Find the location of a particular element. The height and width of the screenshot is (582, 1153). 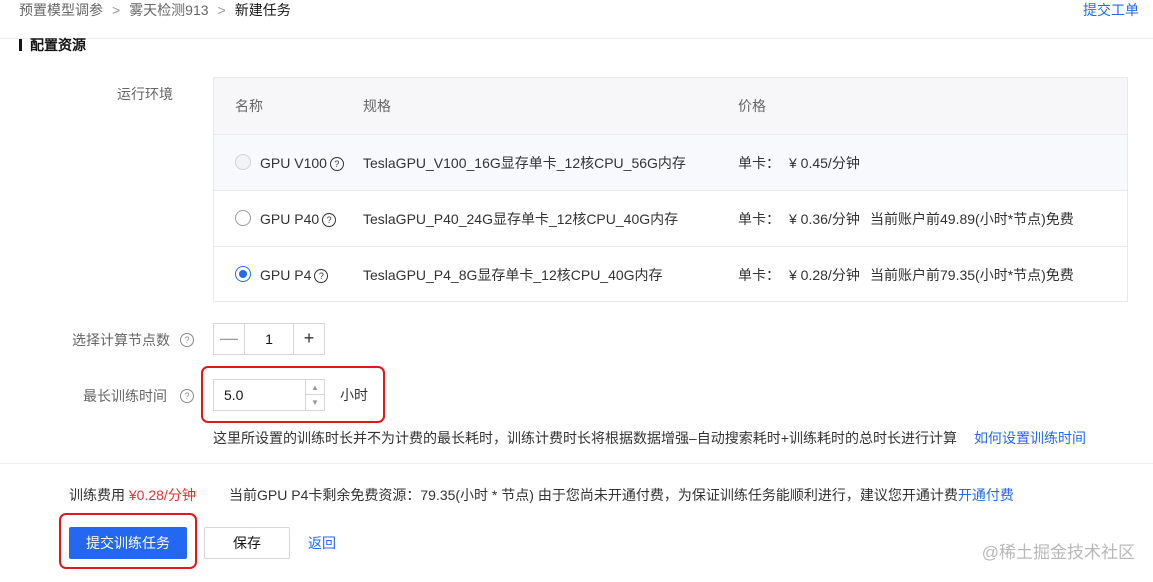

breadcrumb-item-preset-tuning: 预置模型调参 is located at coordinates (61, 10).